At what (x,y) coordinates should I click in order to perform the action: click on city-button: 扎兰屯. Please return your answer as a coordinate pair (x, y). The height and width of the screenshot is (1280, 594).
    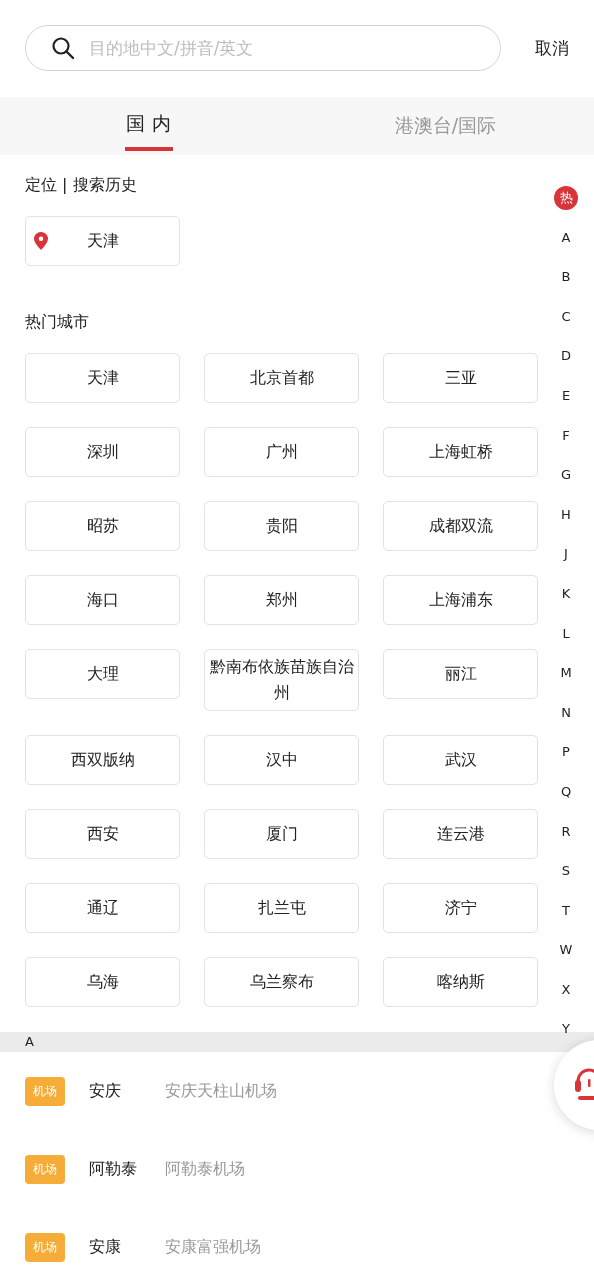
    Looking at the image, I should click on (281, 908).